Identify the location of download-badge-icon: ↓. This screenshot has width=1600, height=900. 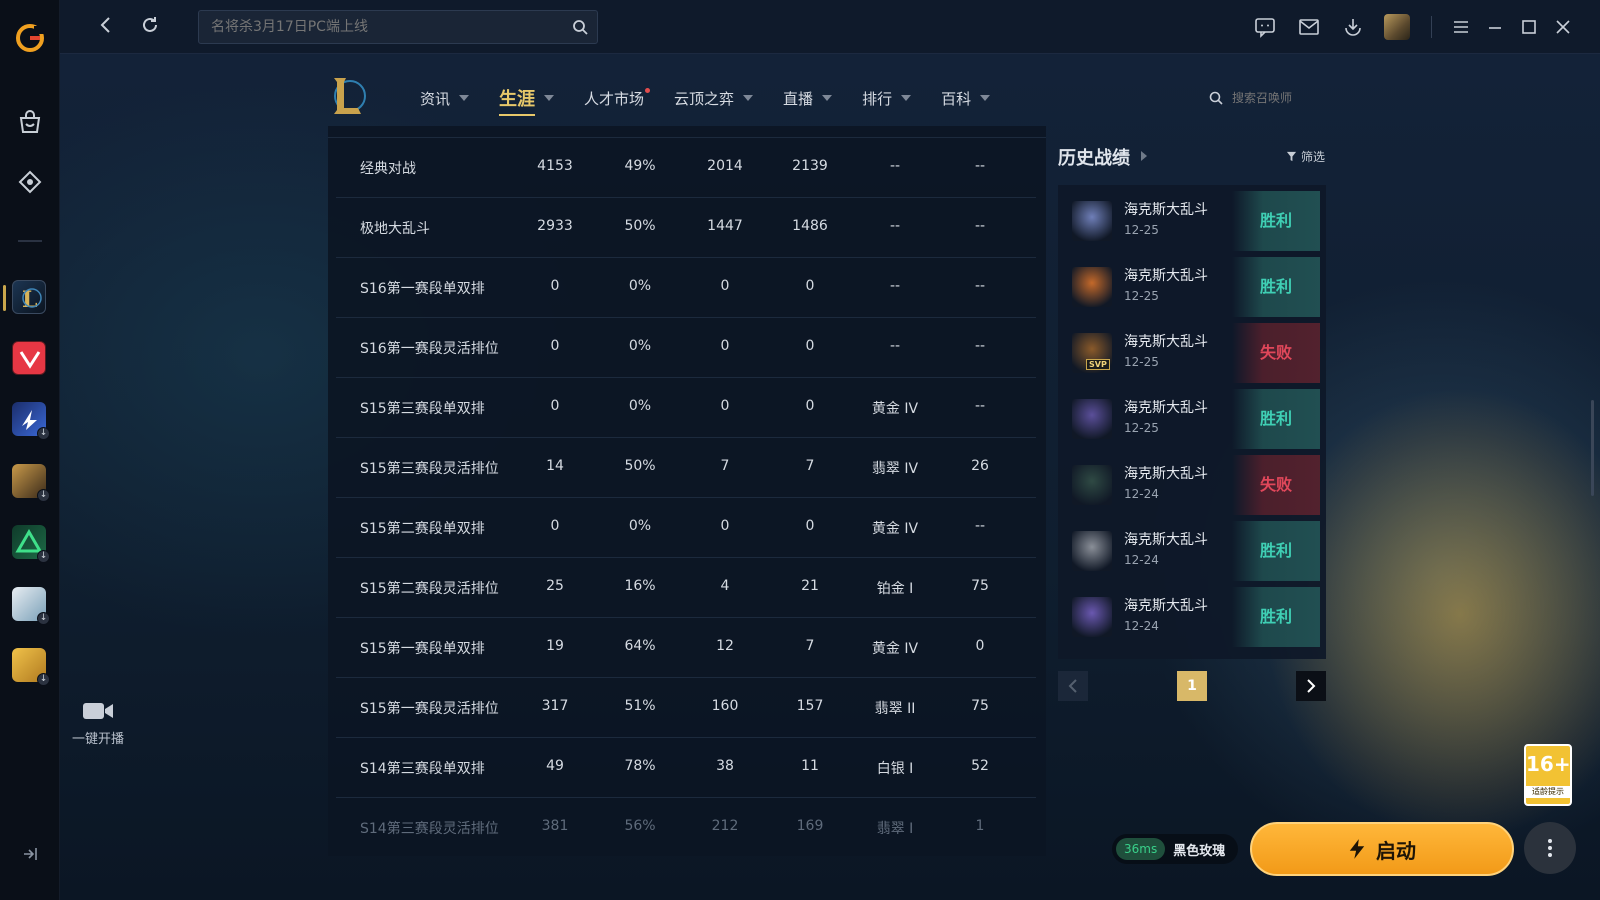
(43, 679).